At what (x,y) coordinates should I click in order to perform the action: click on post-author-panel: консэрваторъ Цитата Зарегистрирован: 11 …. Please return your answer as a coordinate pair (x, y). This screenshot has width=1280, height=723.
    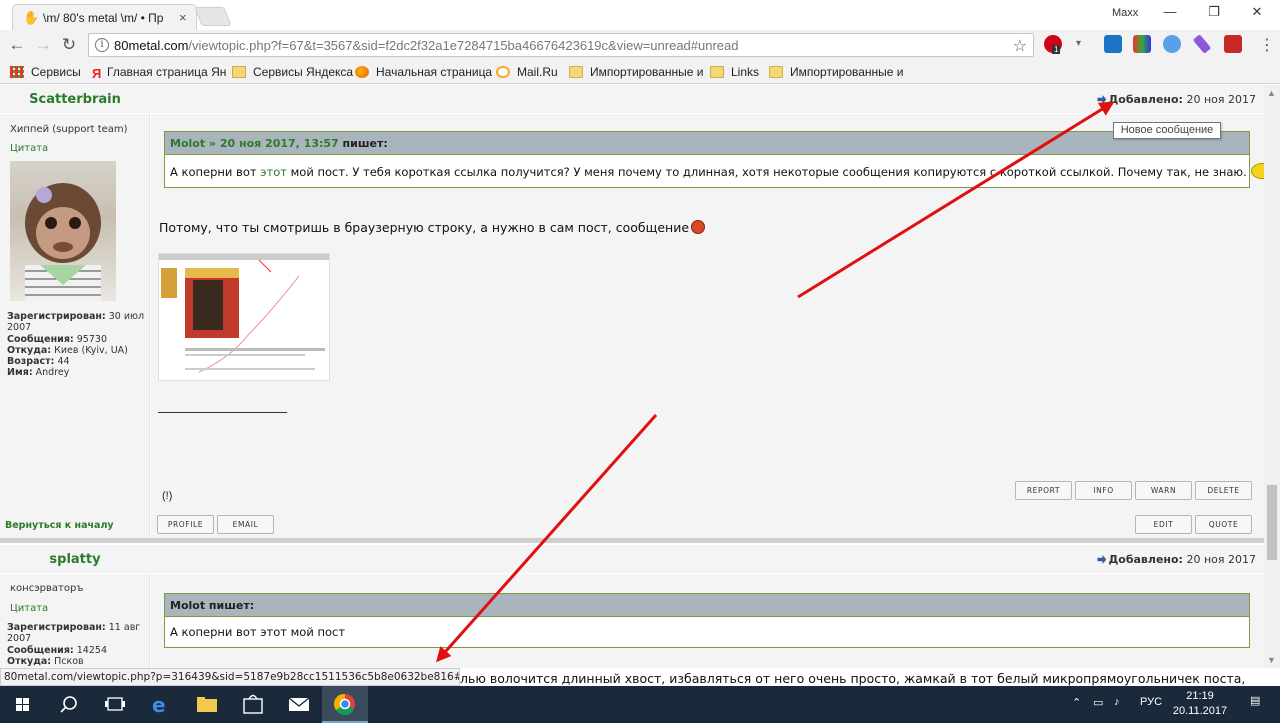
    Looking at the image, I should click on (75, 621).